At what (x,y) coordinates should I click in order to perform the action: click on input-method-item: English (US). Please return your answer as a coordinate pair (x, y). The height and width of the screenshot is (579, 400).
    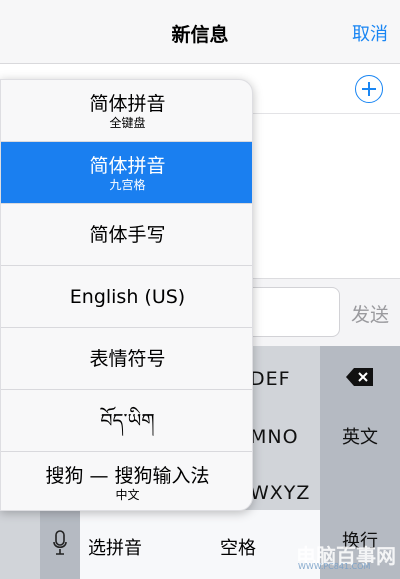
    Looking at the image, I should click on (126, 297).